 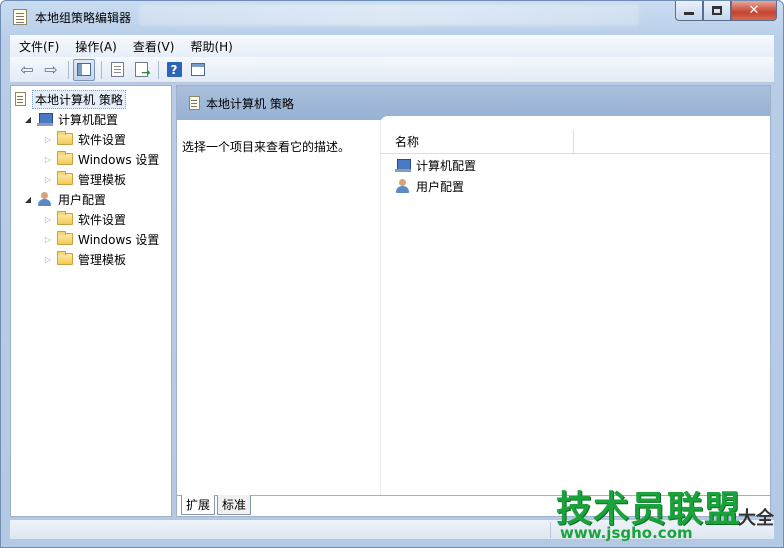 I want to click on close-button: ✕, so click(x=754, y=11).